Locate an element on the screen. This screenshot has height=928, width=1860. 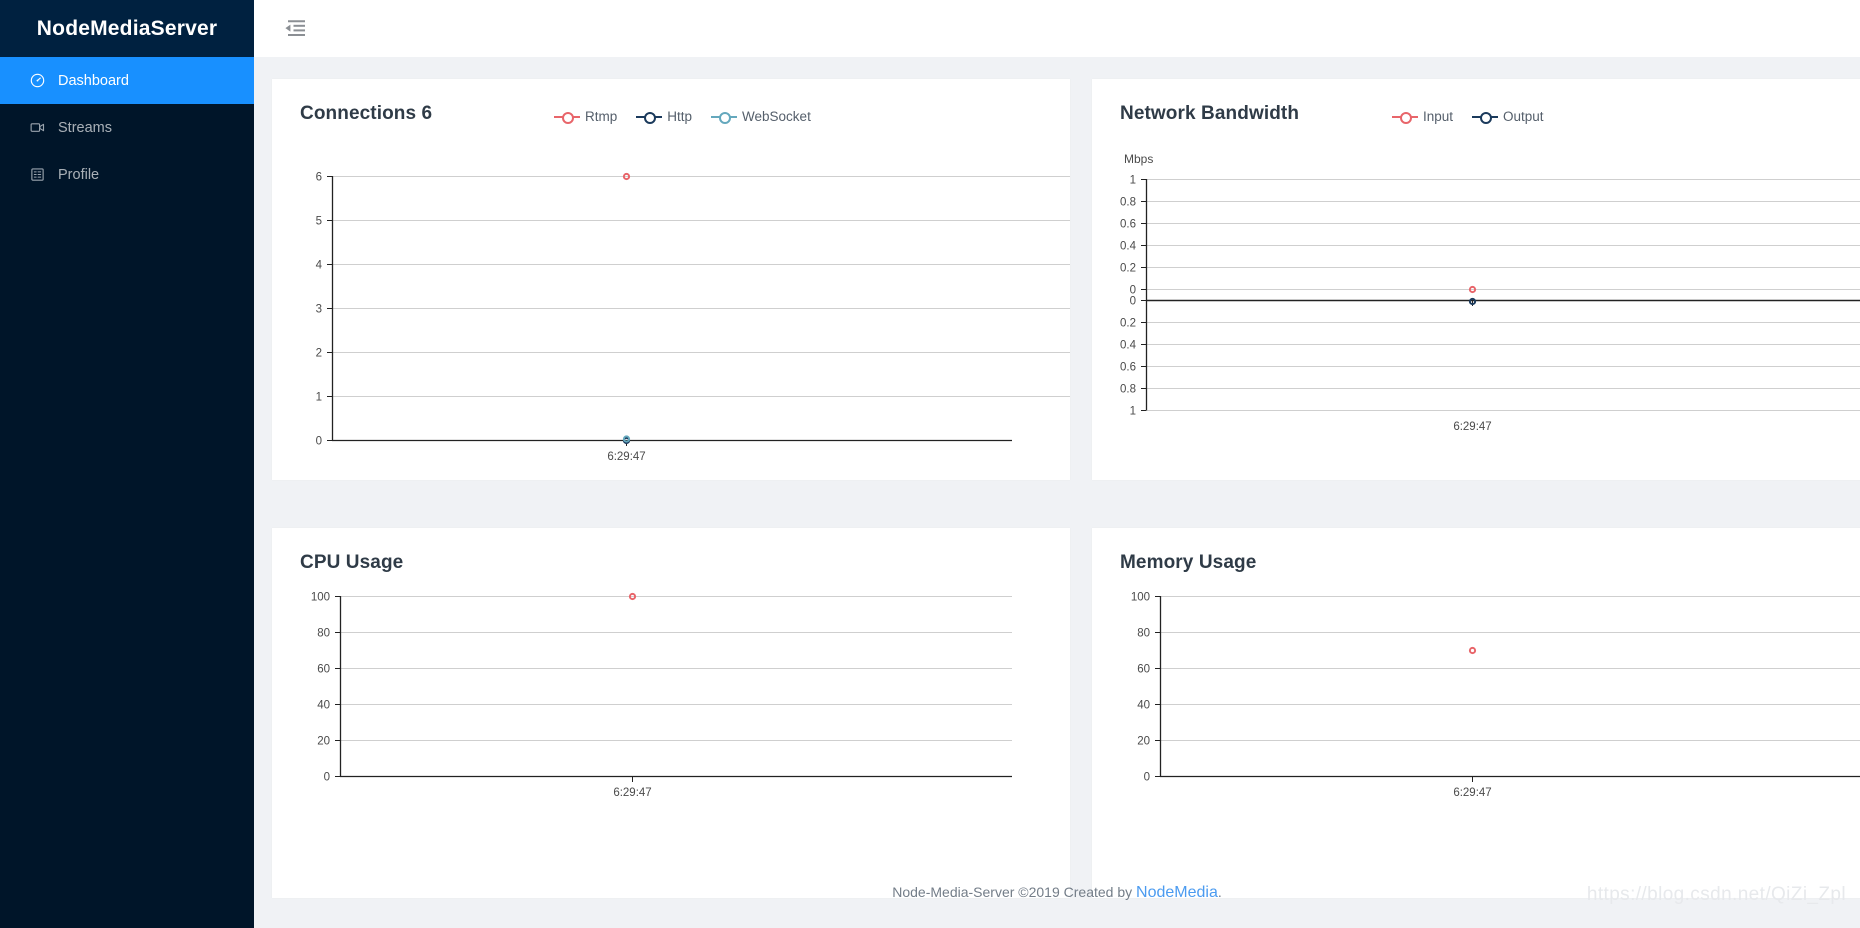
card-header: CPU Usage is located at coordinates (671, 558).